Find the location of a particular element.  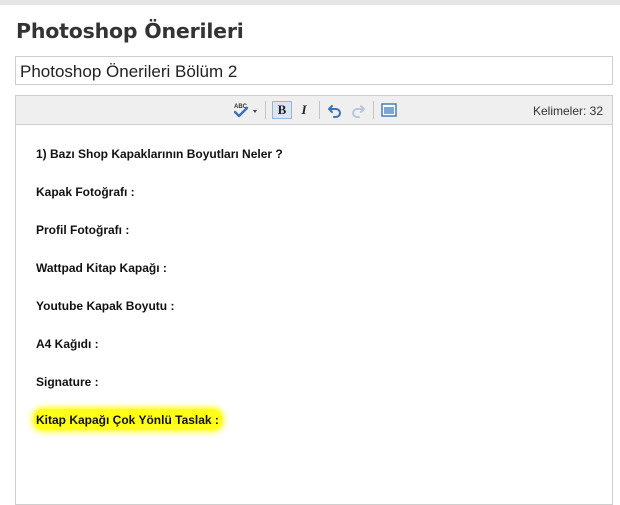

italic-button: I is located at coordinates (304, 110).